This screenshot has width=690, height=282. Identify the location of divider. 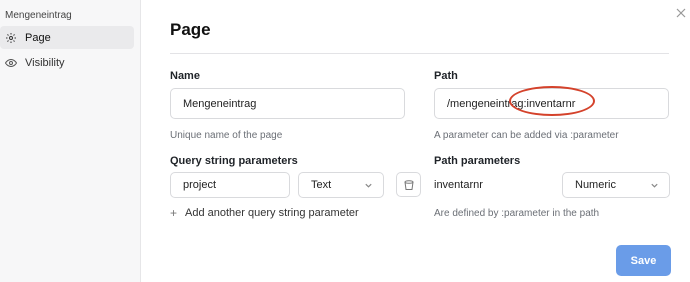
(419, 53).